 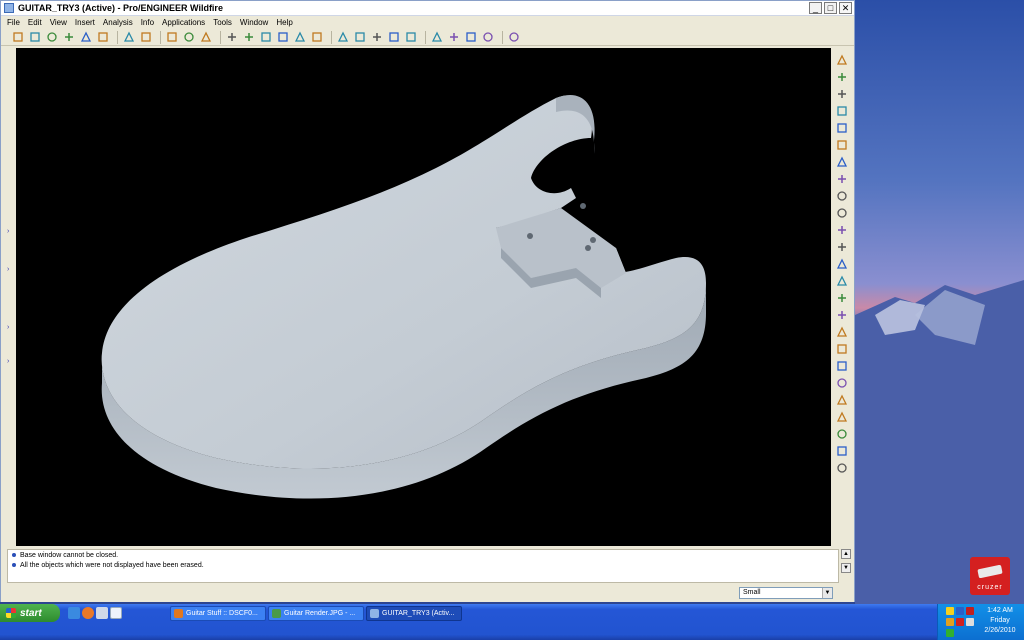 I want to click on close-button: ✕, so click(x=845, y=8).